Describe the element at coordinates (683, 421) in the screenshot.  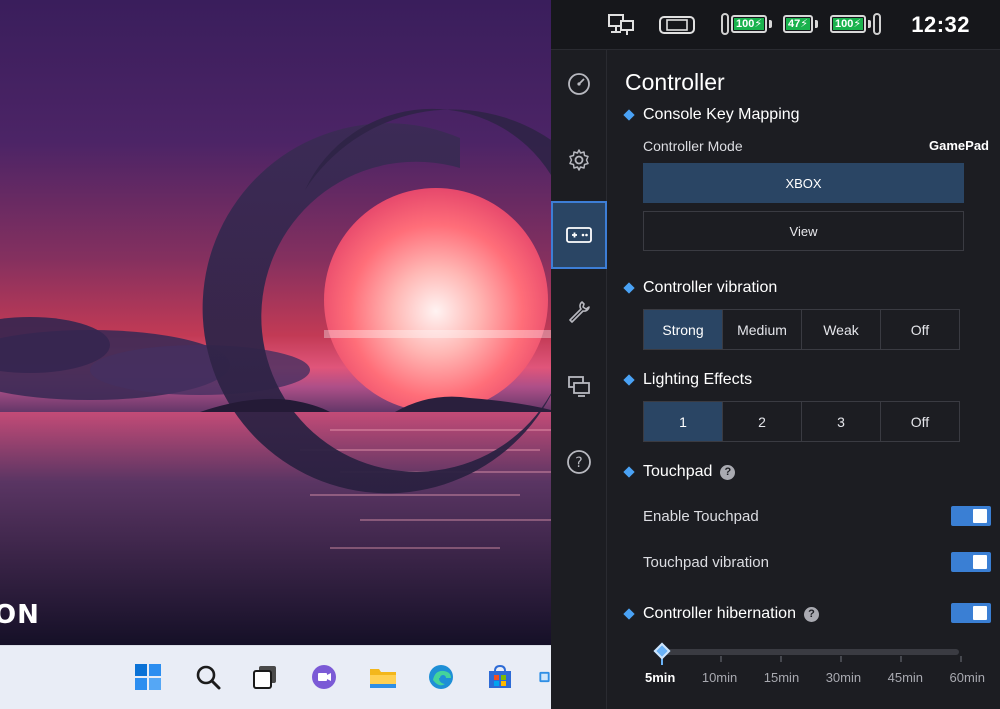
I see `lighting-option-1: 1` at that location.